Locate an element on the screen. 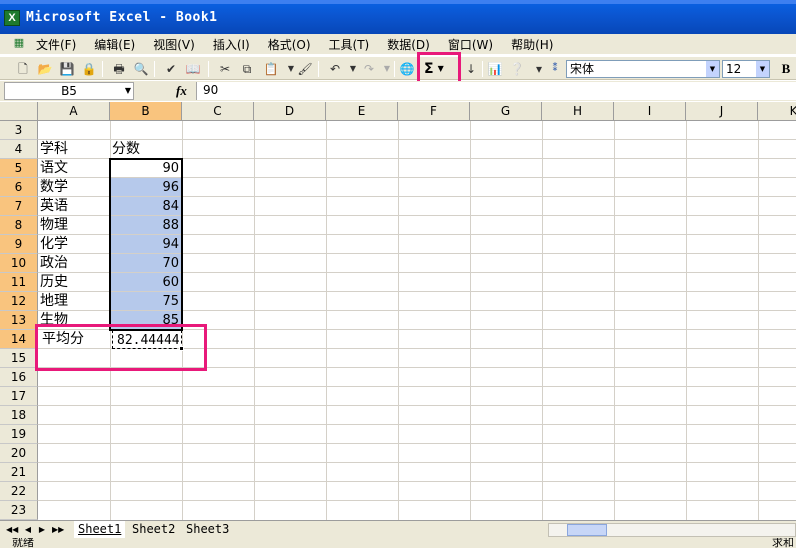 This screenshot has width=796, height=548. cell-b4: 分数 is located at coordinates (146, 149).